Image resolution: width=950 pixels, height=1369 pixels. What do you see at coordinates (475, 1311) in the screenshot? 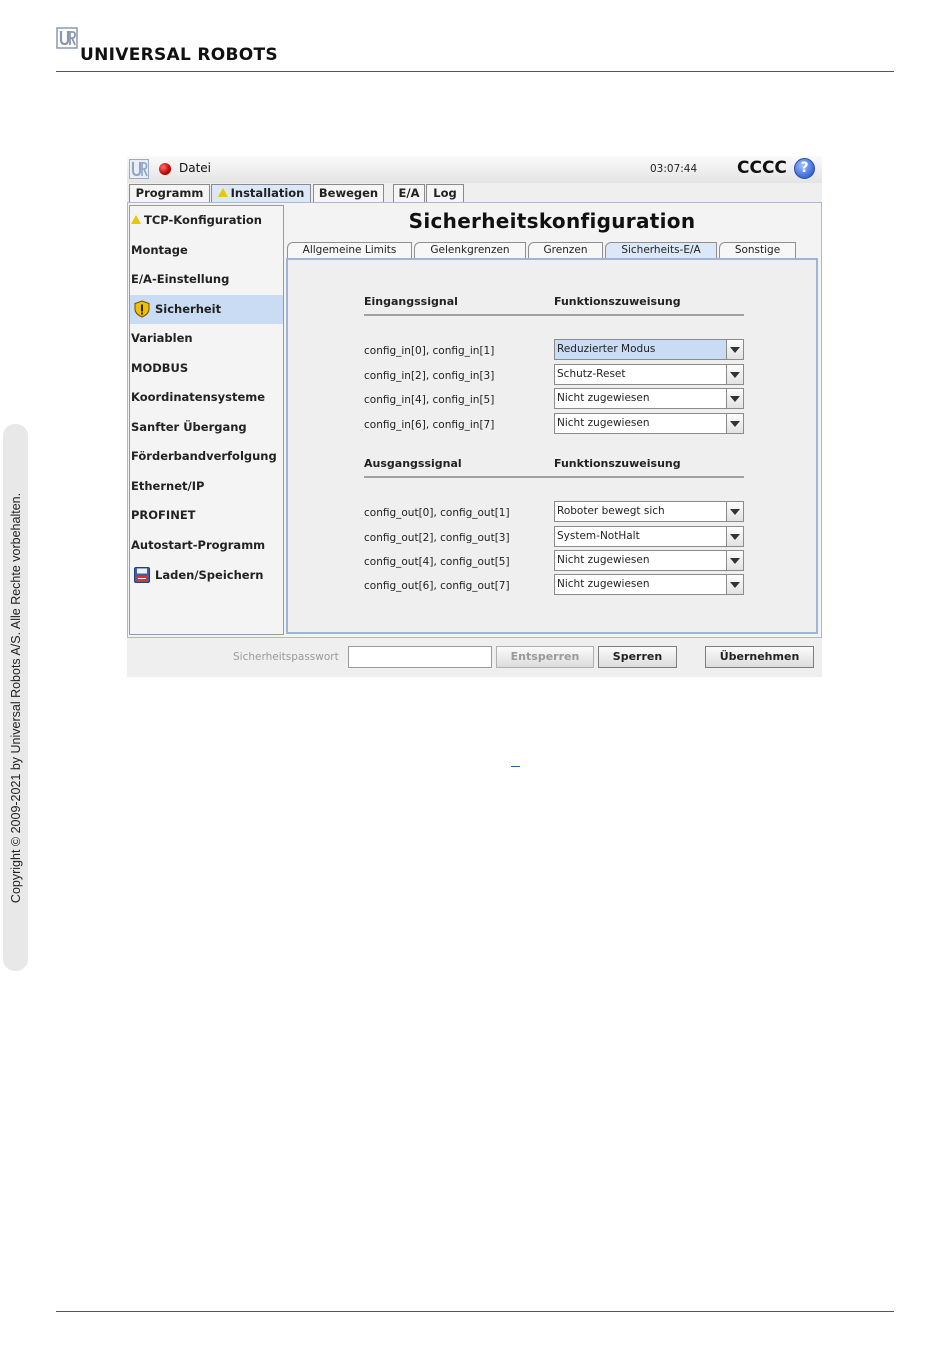
I see `footer-rule` at bounding box center [475, 1311].